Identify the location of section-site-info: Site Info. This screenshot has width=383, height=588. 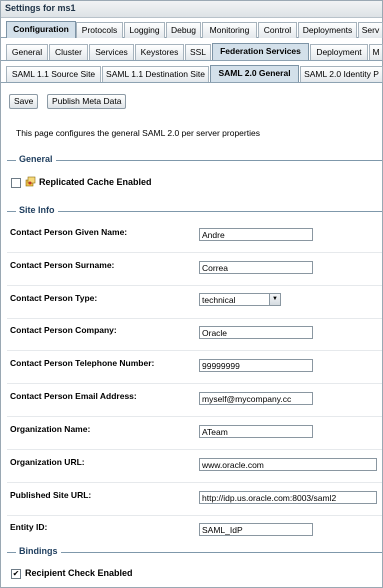
(194, 211).